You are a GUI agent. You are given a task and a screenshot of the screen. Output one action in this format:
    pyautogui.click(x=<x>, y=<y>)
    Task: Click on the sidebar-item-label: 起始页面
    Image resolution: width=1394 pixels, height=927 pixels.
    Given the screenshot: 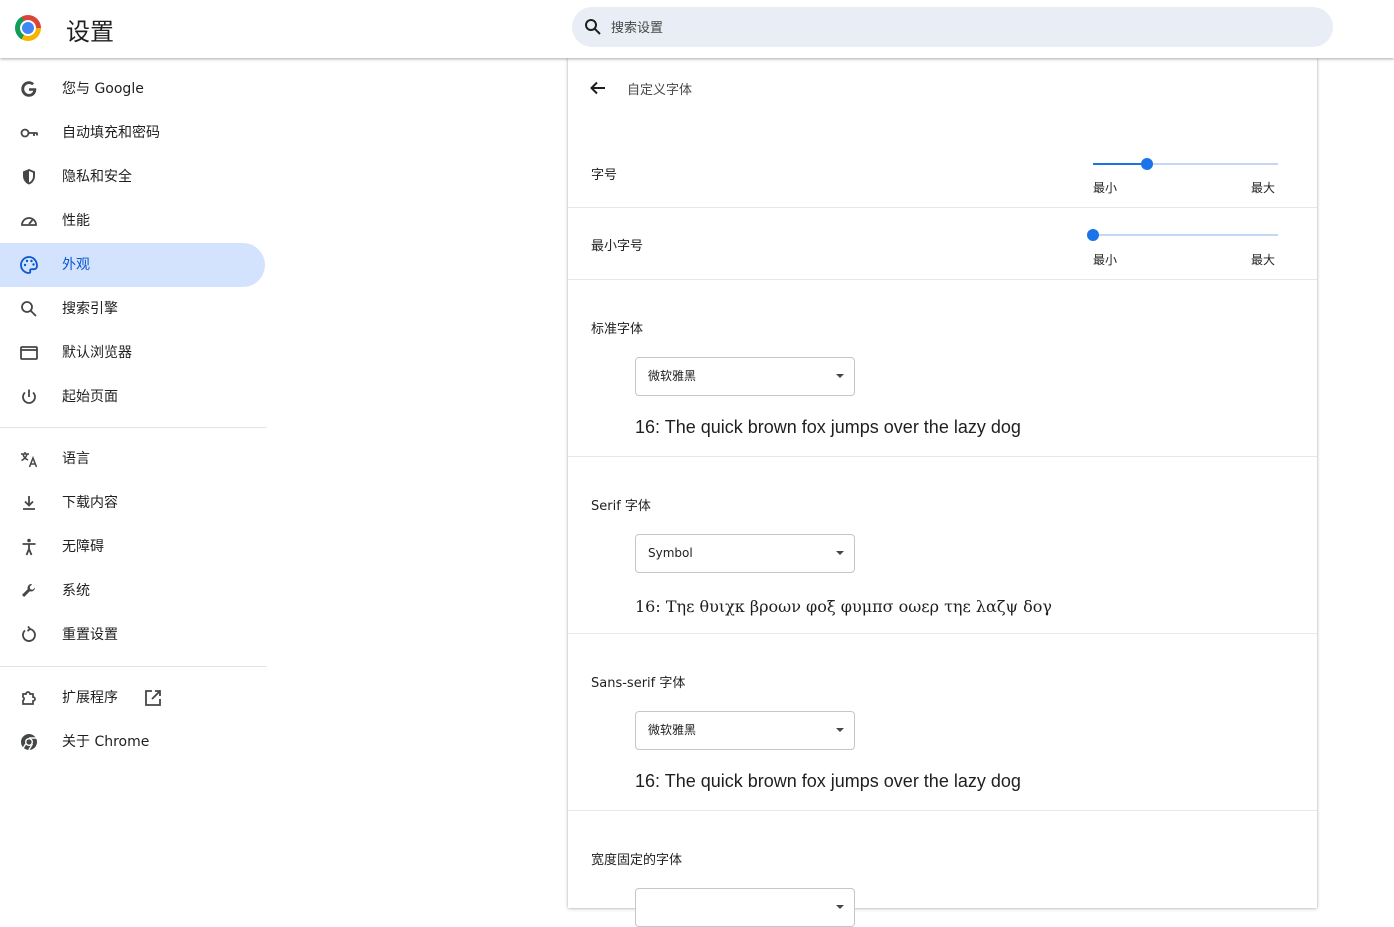 What is the action you would take?
    pyautogui.click(x=90, y=397)
    